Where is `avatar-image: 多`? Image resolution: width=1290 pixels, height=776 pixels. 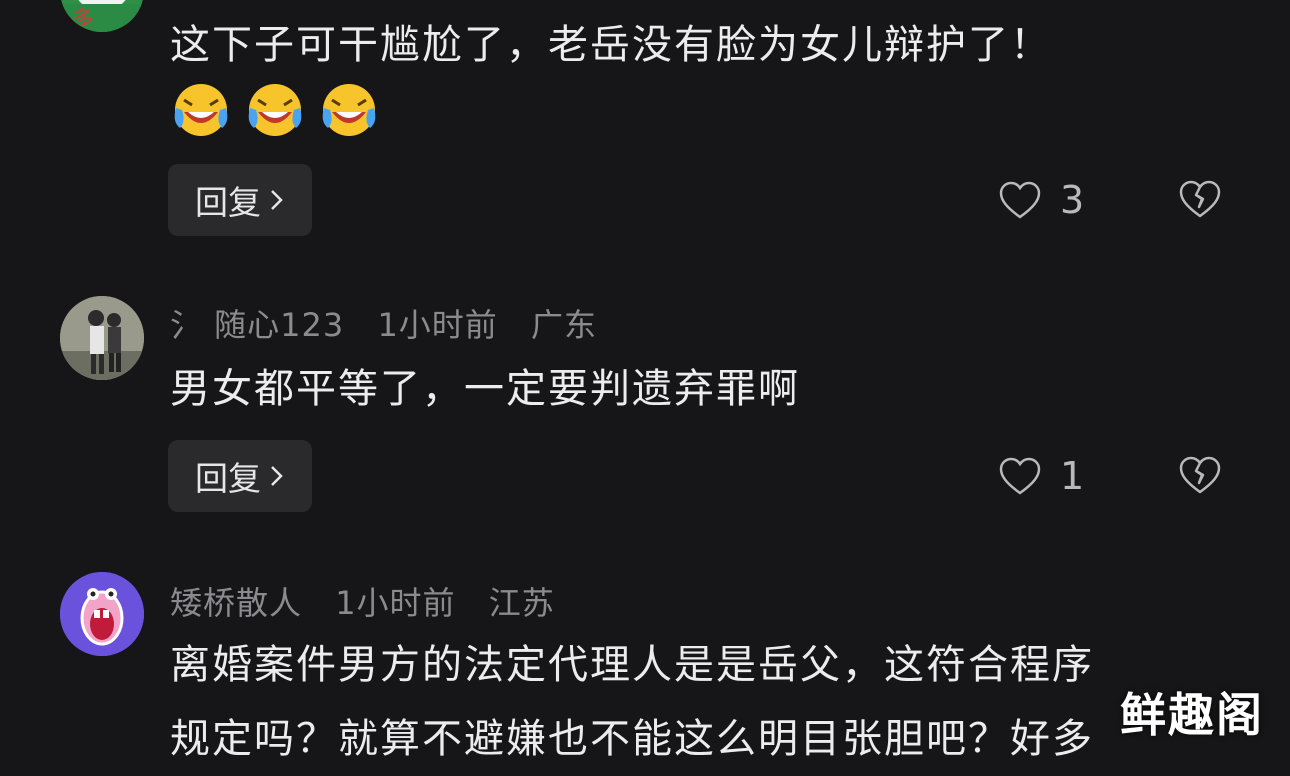 avatar-image: 多 is located at coordinates (102, 18).